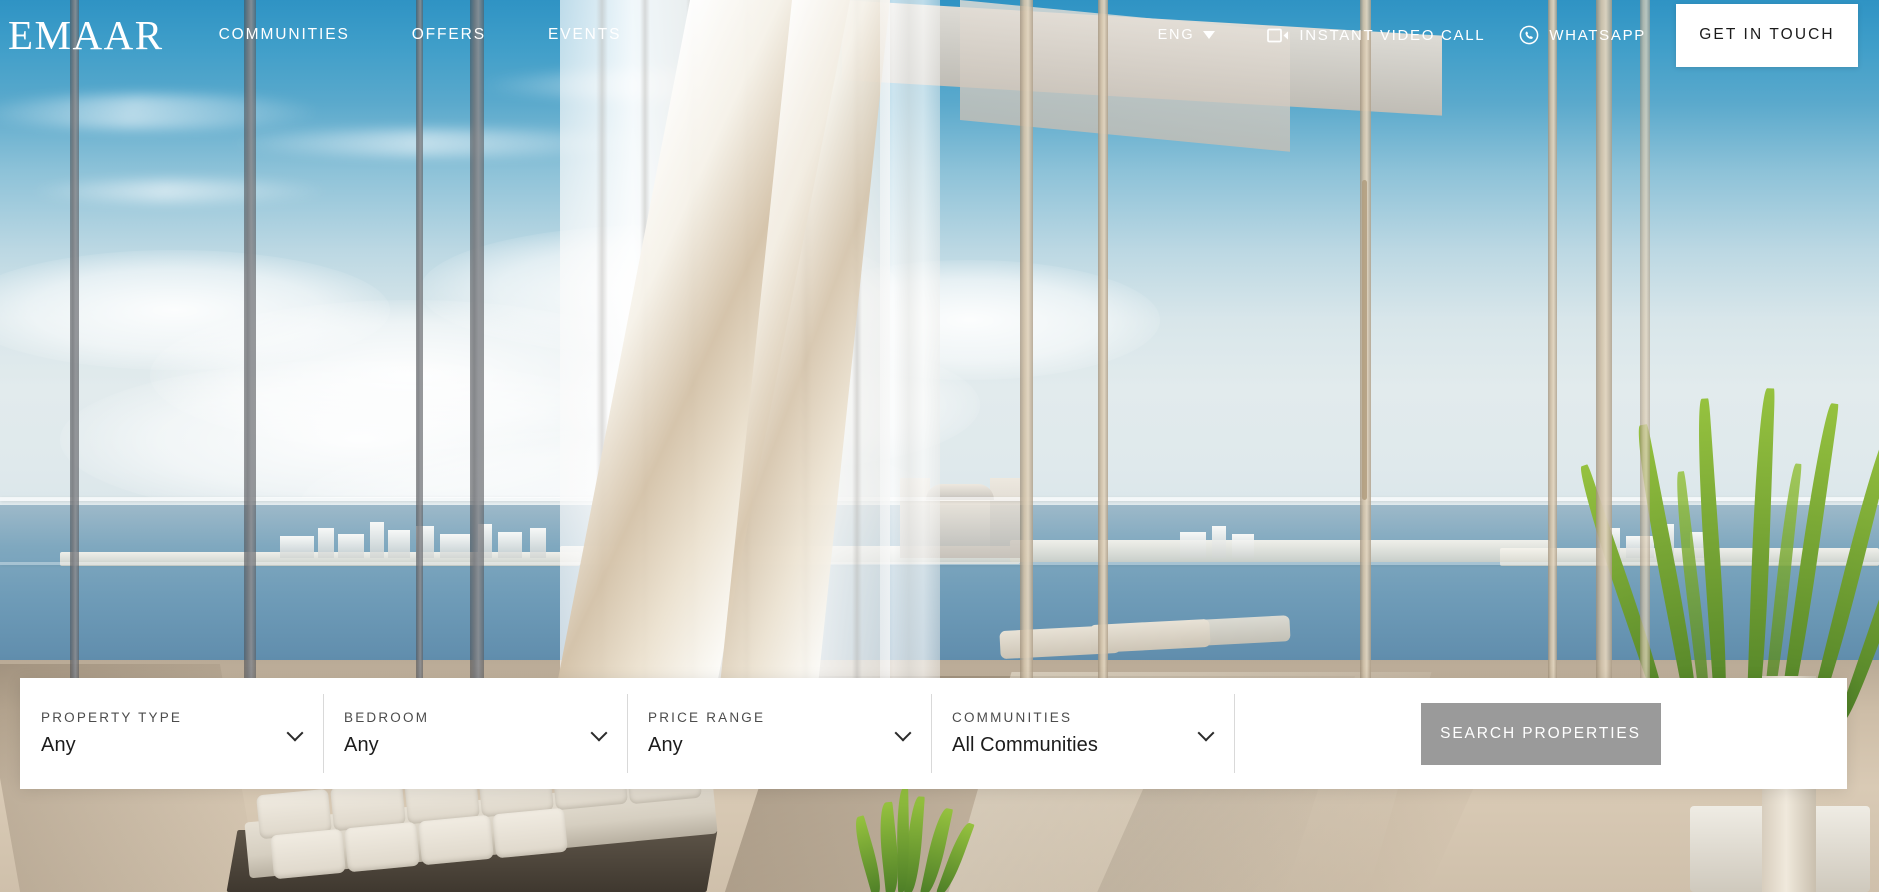 This screenshot has height=892, width=1879. What do you see at coordinates (665, 745) in the screenshot?
I see `price-range-value: Any` at bounding box center [665, 745].